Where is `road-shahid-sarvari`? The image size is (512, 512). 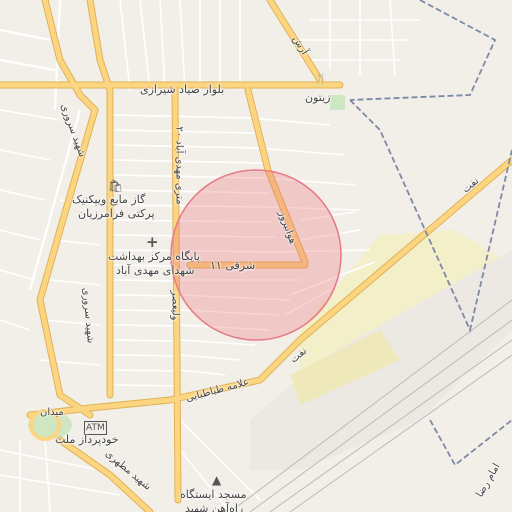
road-shahid-sarvari is located at coordinates (67, 255).